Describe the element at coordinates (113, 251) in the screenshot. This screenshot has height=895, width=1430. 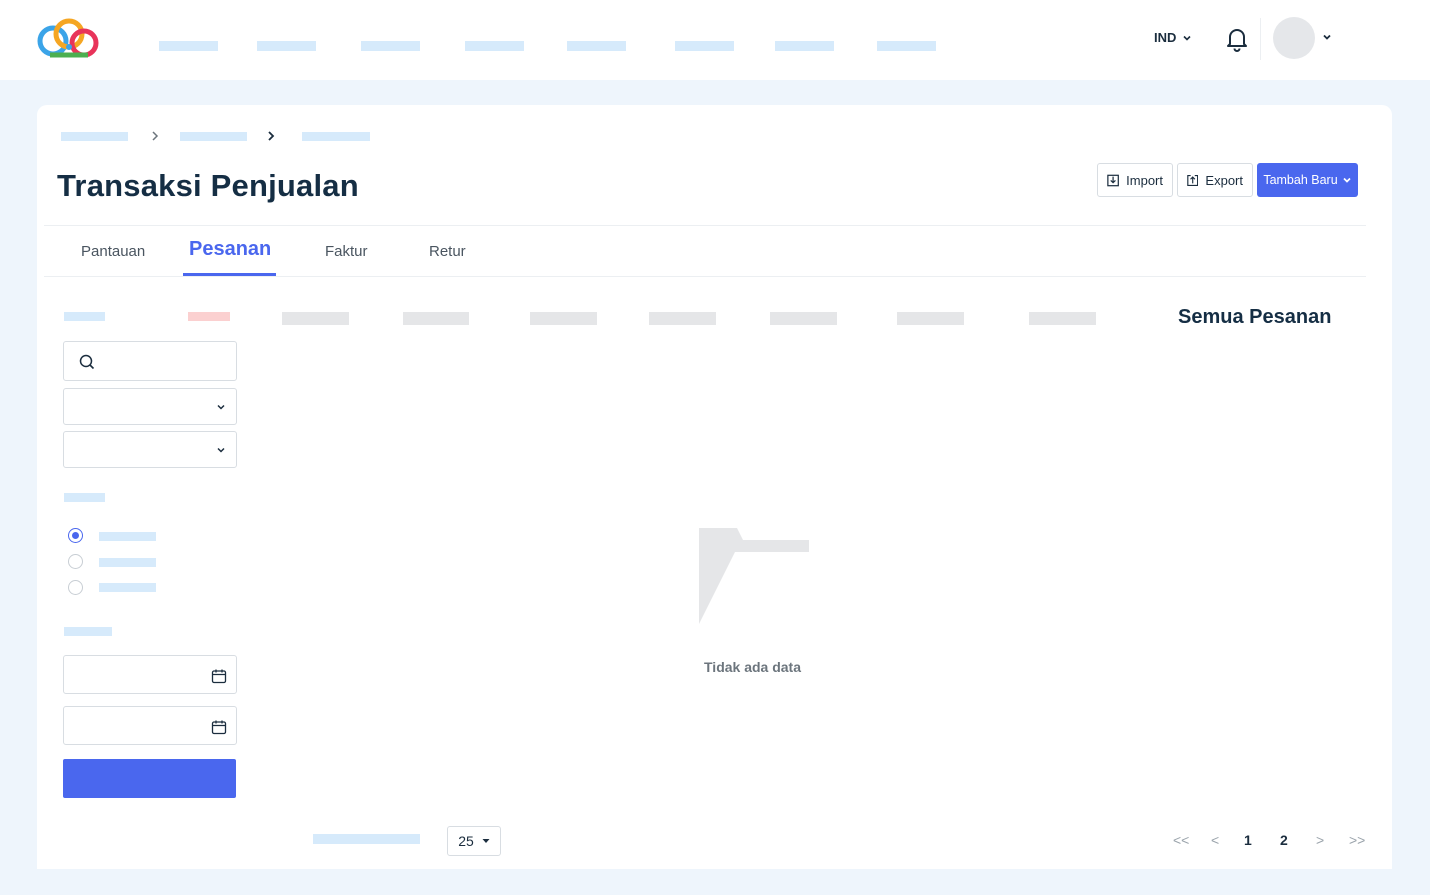
I see `tab-pantauan: Pantauan` at that location.